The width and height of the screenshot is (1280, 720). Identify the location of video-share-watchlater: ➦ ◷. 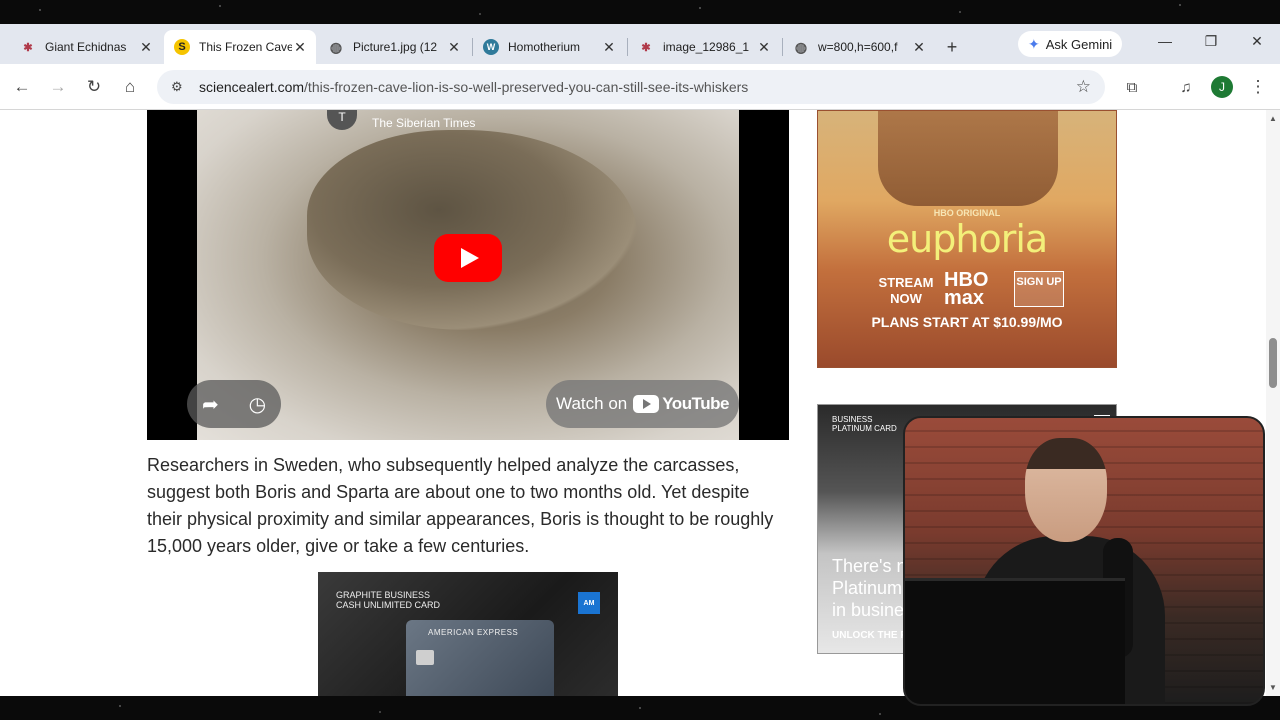
(234, 404).